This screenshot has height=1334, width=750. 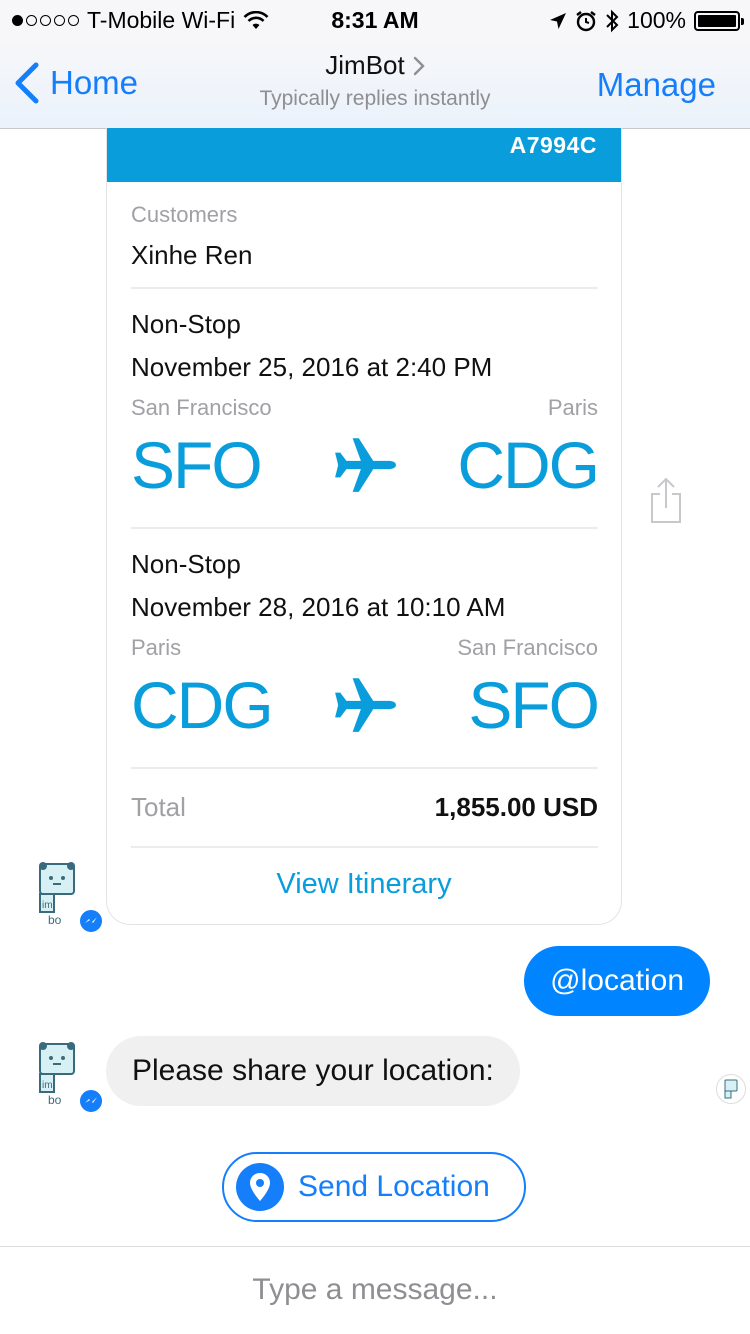 I want to click on back-button: Home, so click(x=76, y=83).